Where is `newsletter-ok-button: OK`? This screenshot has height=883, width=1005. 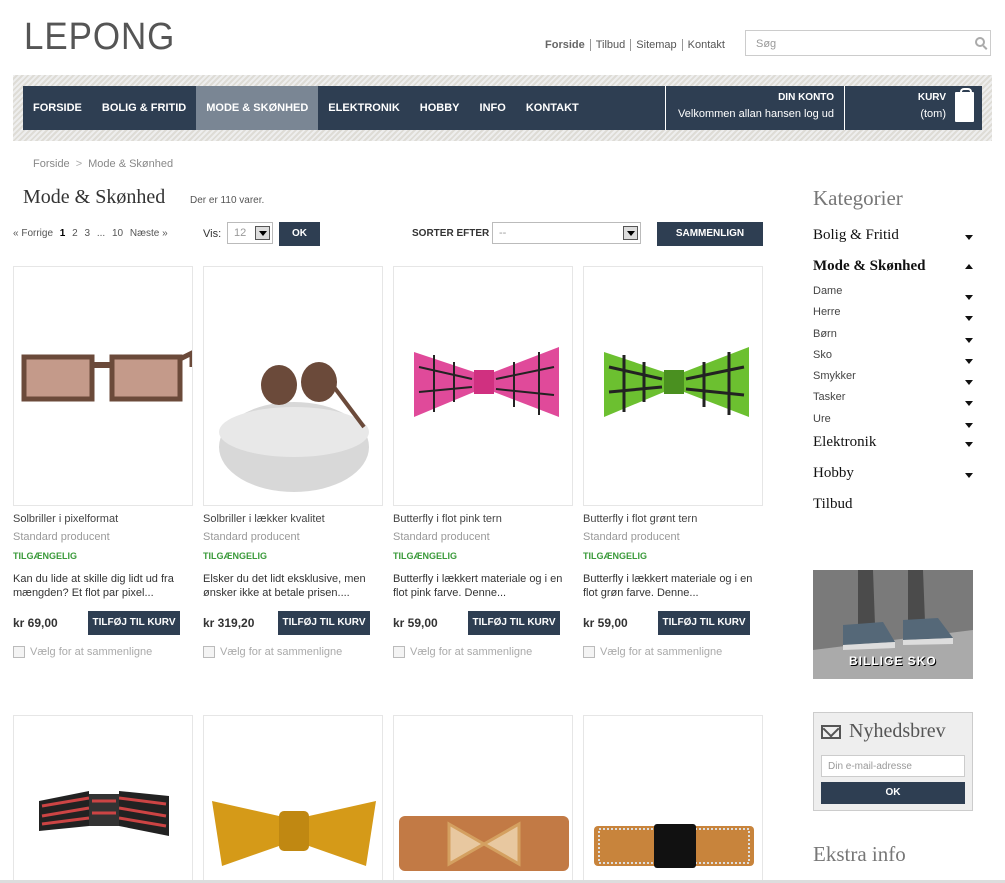 newsletter-ok-button: OK is located at coordinates (893, 793).